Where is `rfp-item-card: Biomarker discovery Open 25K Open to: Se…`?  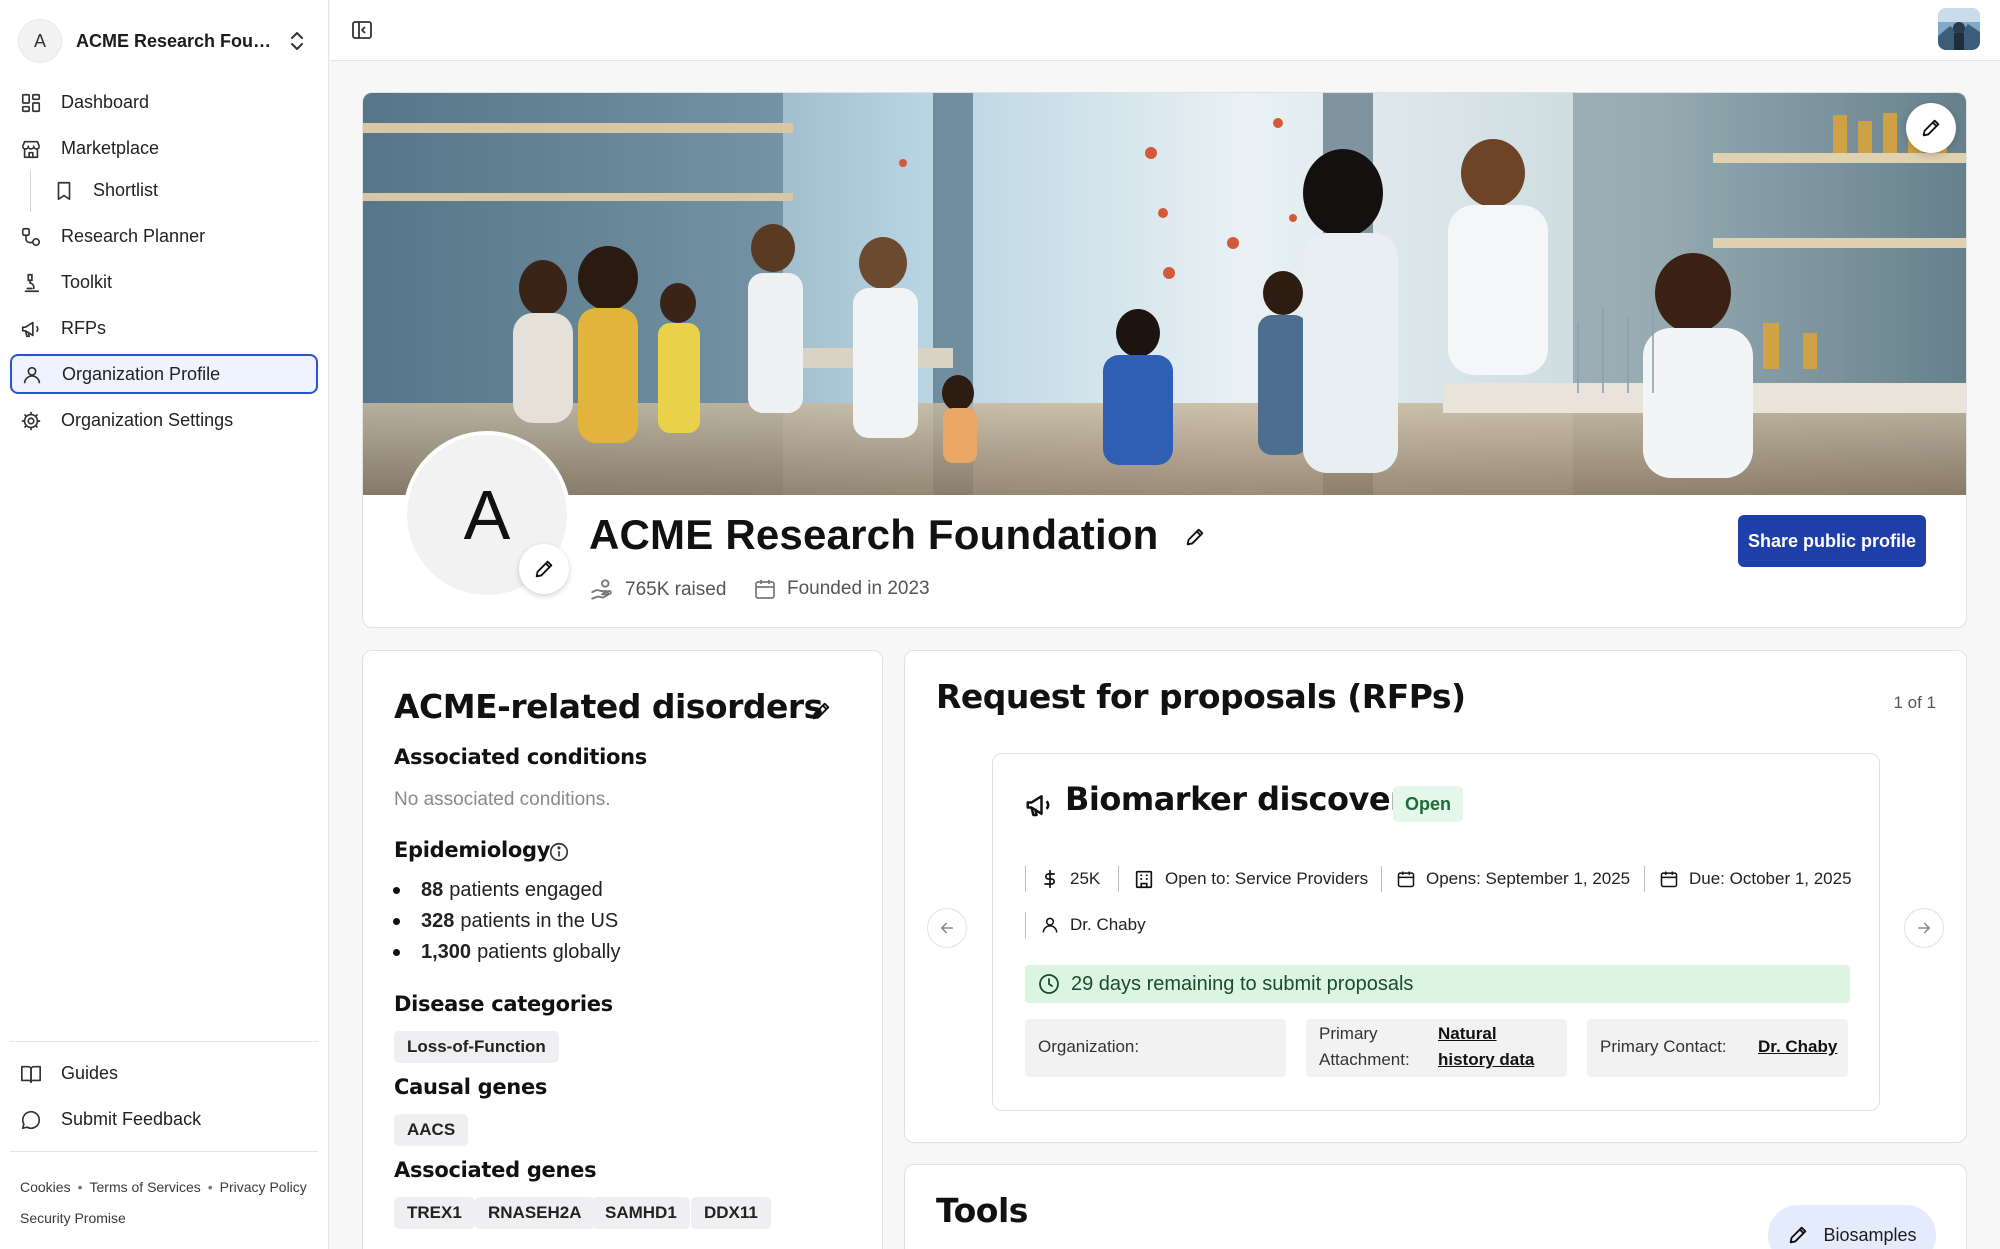 rfp-item-card: Biomarker discovery Open 25K Open to: Se… is located at coordinates (1436, 932).